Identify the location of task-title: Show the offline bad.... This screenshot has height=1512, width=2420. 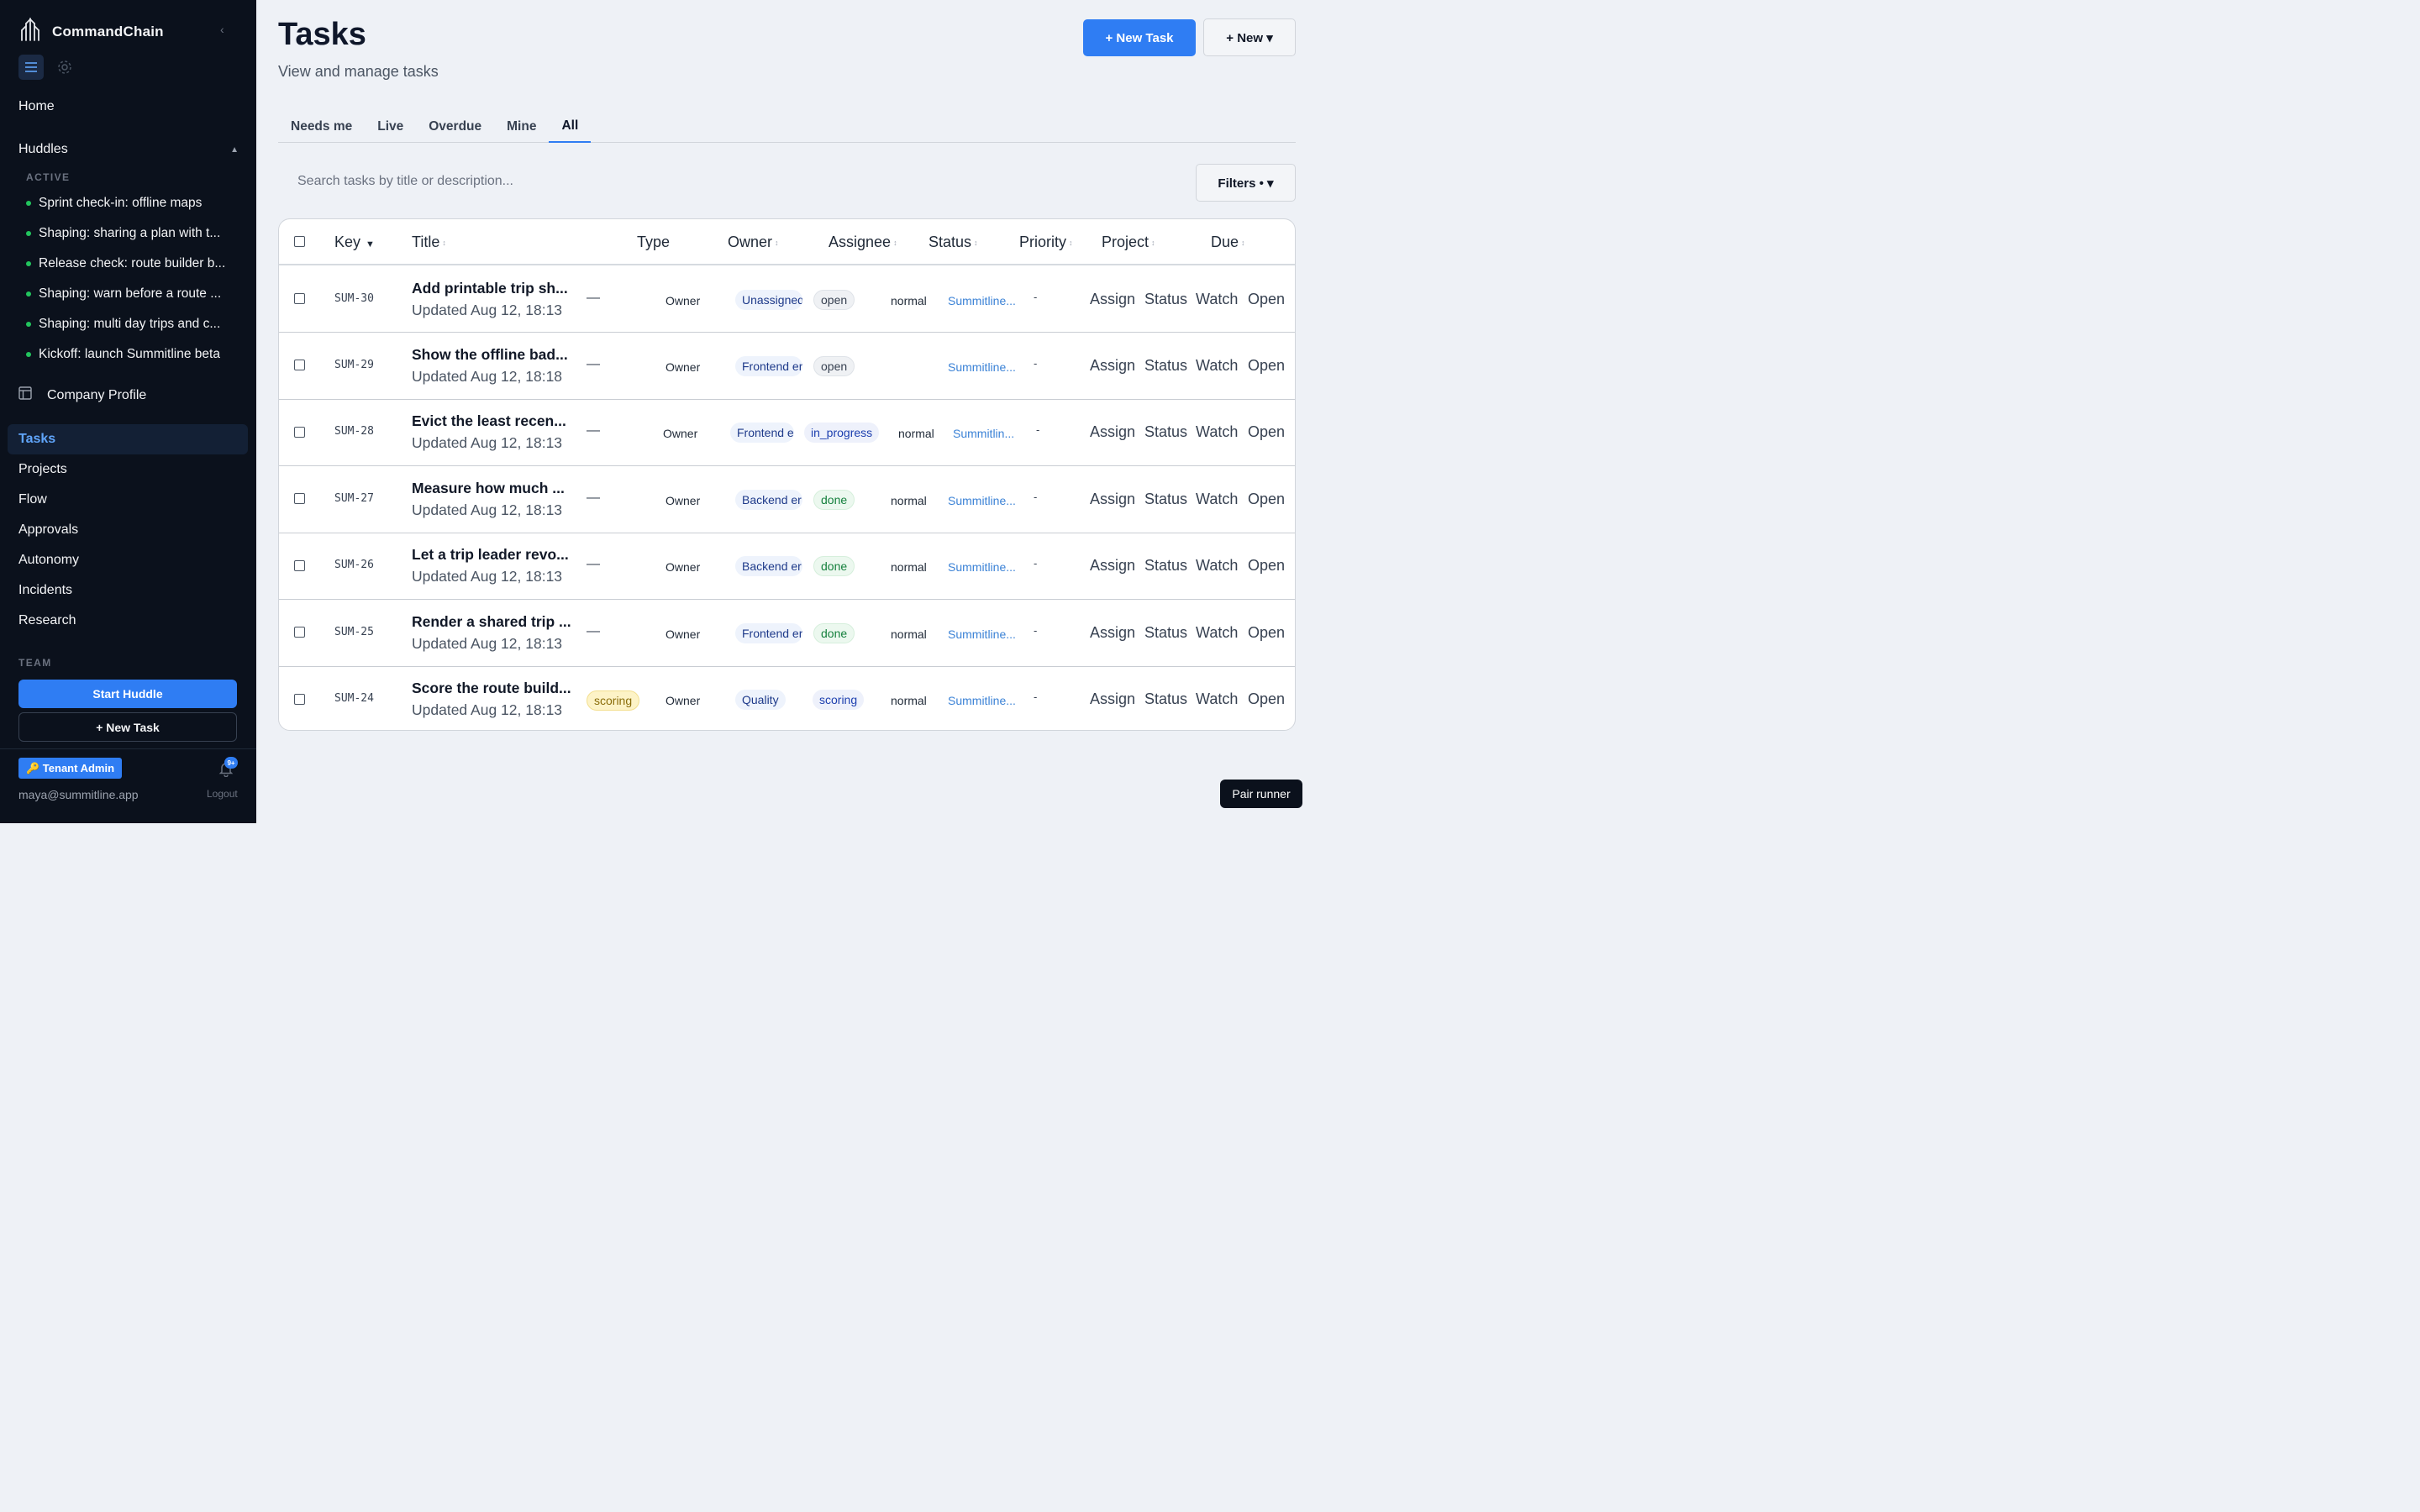
(494, 355).